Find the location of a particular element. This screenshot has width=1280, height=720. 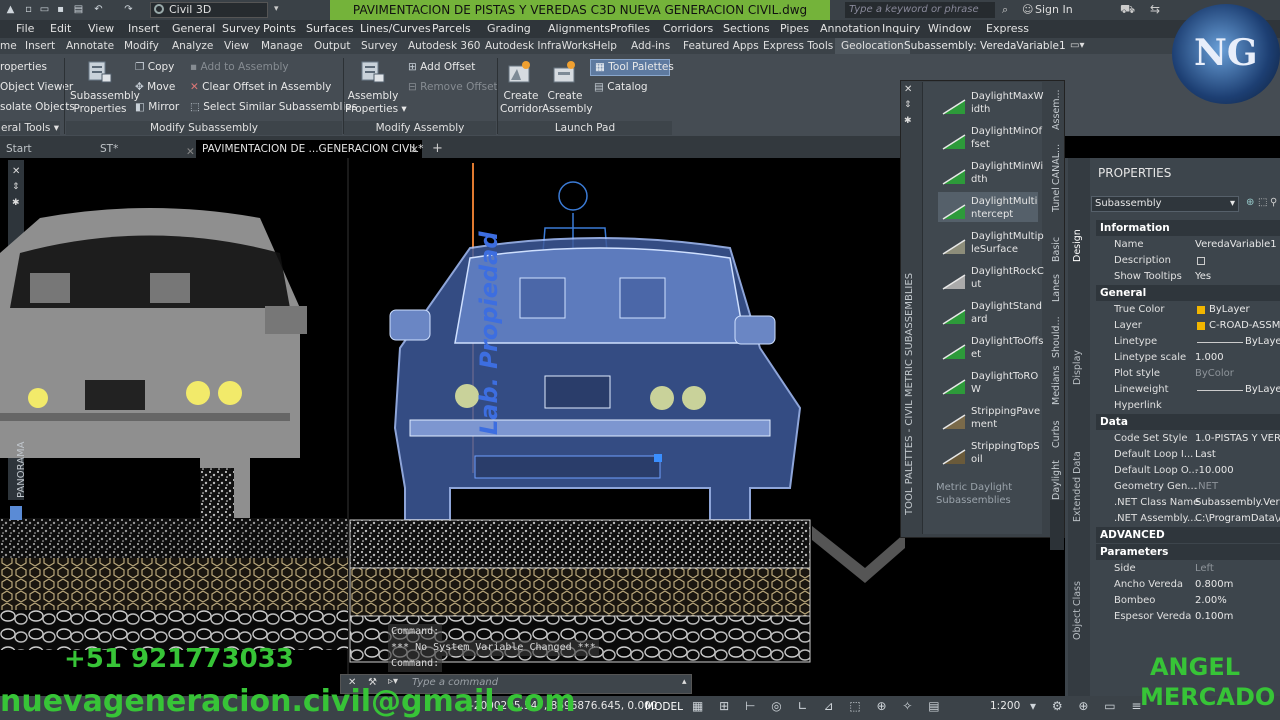

menu-parcels: Parcels is located at coordinates (451, 29).